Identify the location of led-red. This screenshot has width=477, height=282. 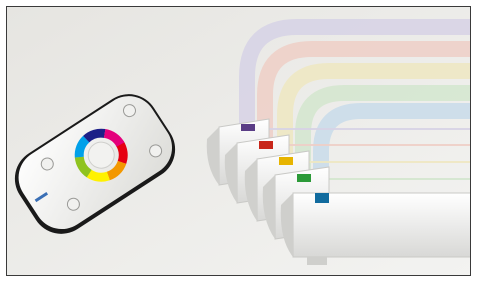
(266, 145).